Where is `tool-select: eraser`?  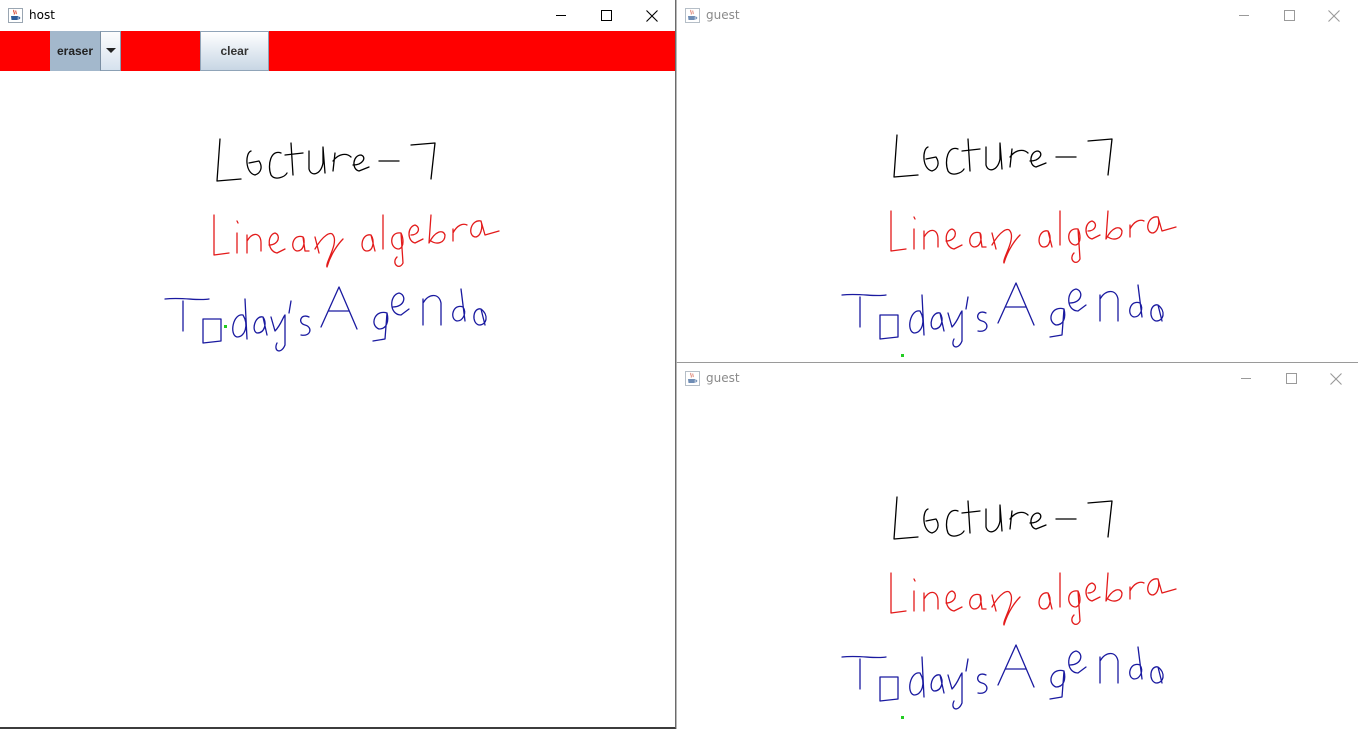 tool-select: eraser is located at coordinates (85, 51).